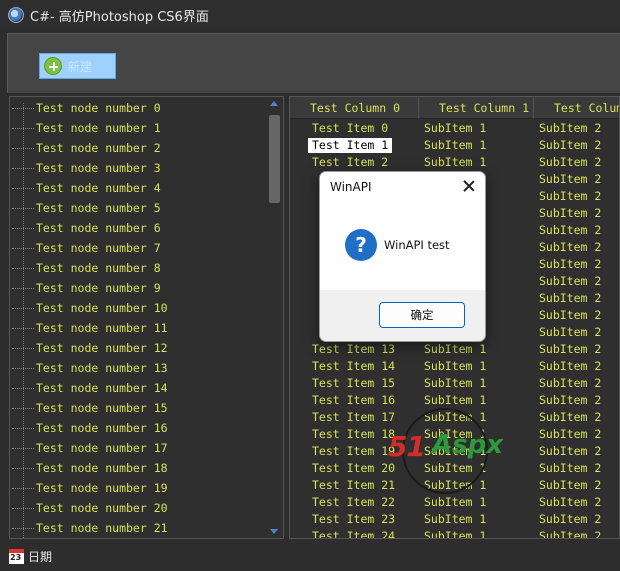  Describe the element at coordinates (467, 445) in the screenshot. I see `watermark-green-text: Aspx` at that location.